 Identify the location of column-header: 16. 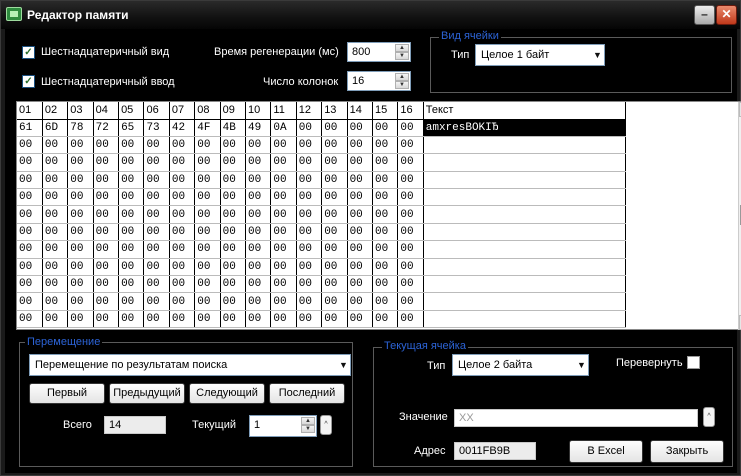
(410, 111).